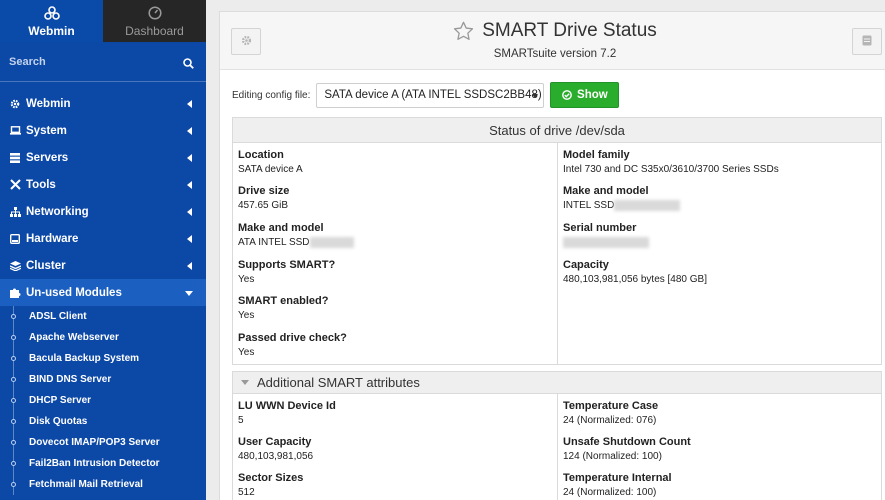 This screenshot has height=500, width=885. I want to click on tab-dashboard: Dashboard, so click(154, 21).